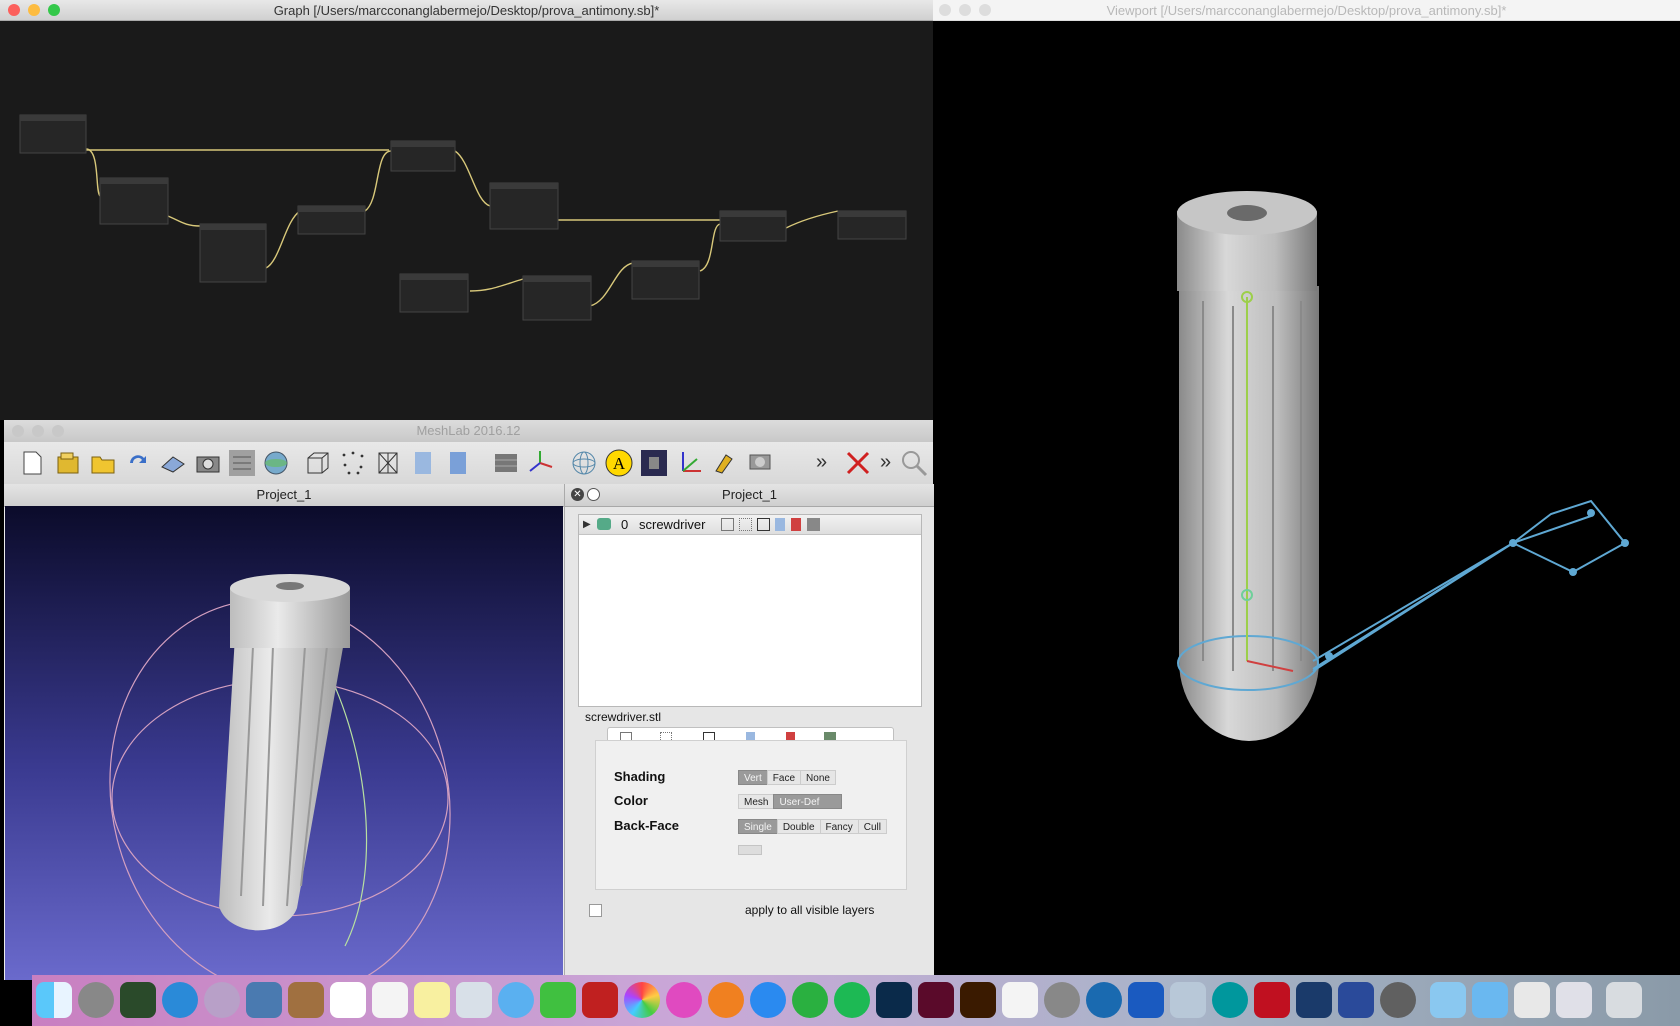 Image resolution: width=1680 pixels, height=1026 pixels. What do you see at coordinates (276, 463) in the screenshot?
I see `globe-icon` at bounding box center [276, 463].